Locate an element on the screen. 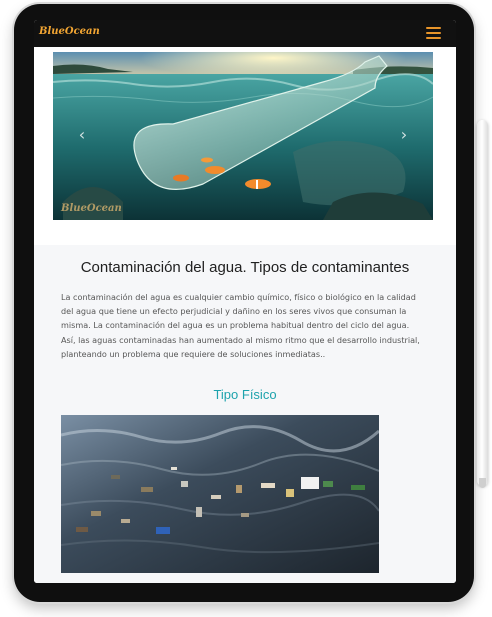 Image resolution: width=492 pixels, height=617 pixels. carousel-next-button: › is located at coordinates (404, 135).